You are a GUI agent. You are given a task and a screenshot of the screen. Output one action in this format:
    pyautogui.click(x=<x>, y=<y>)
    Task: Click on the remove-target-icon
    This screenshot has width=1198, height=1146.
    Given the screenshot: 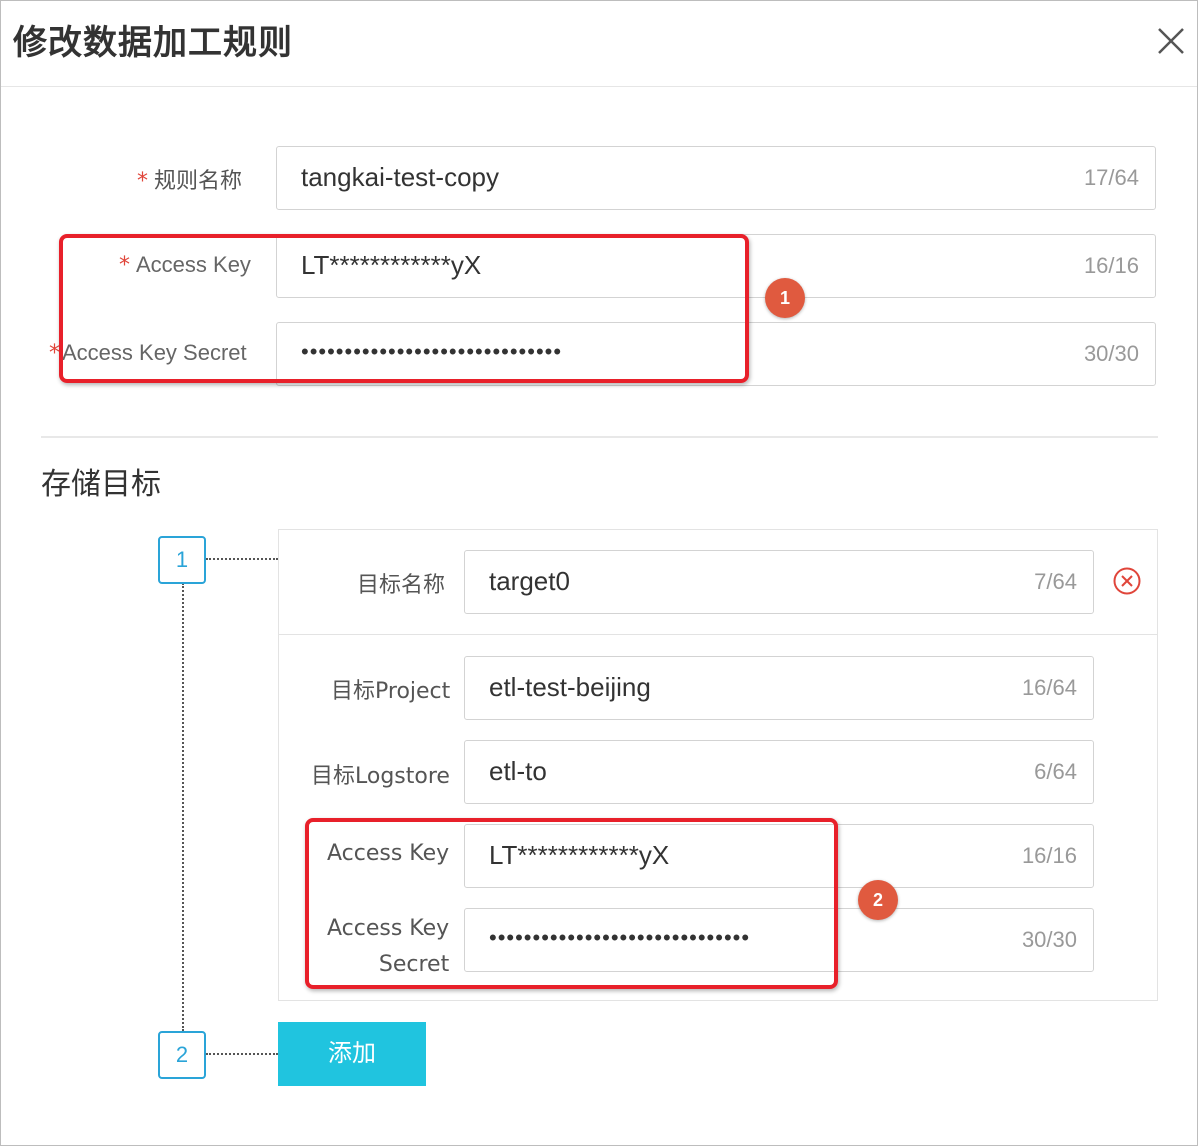 What is the action you would take?
    pyautogui.click(x=1127, y=581)
    